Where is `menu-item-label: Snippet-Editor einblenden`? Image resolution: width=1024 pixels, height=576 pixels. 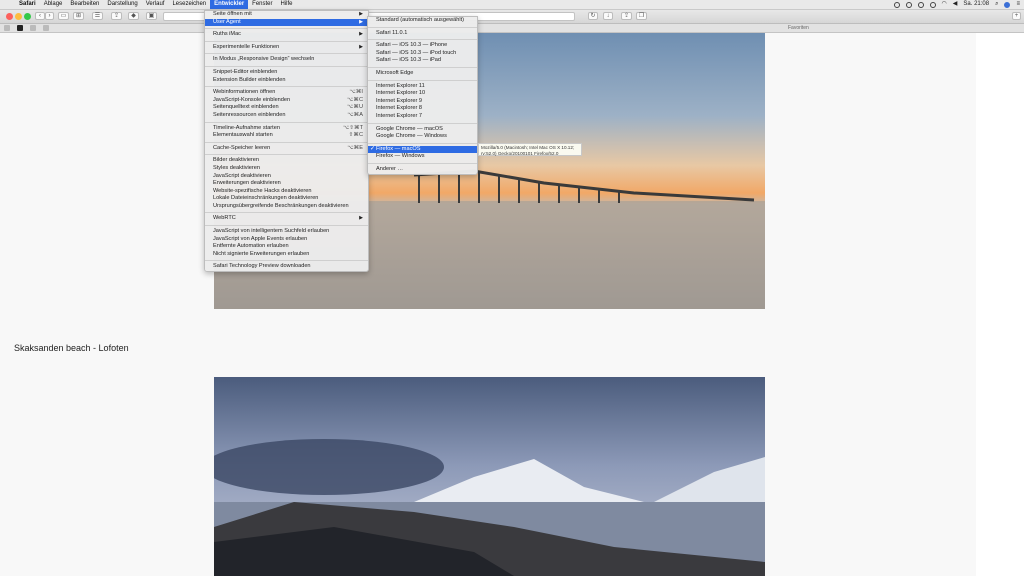 menu-item-label: Snippet-Editor einblenden is located at coordinates (245, 71).